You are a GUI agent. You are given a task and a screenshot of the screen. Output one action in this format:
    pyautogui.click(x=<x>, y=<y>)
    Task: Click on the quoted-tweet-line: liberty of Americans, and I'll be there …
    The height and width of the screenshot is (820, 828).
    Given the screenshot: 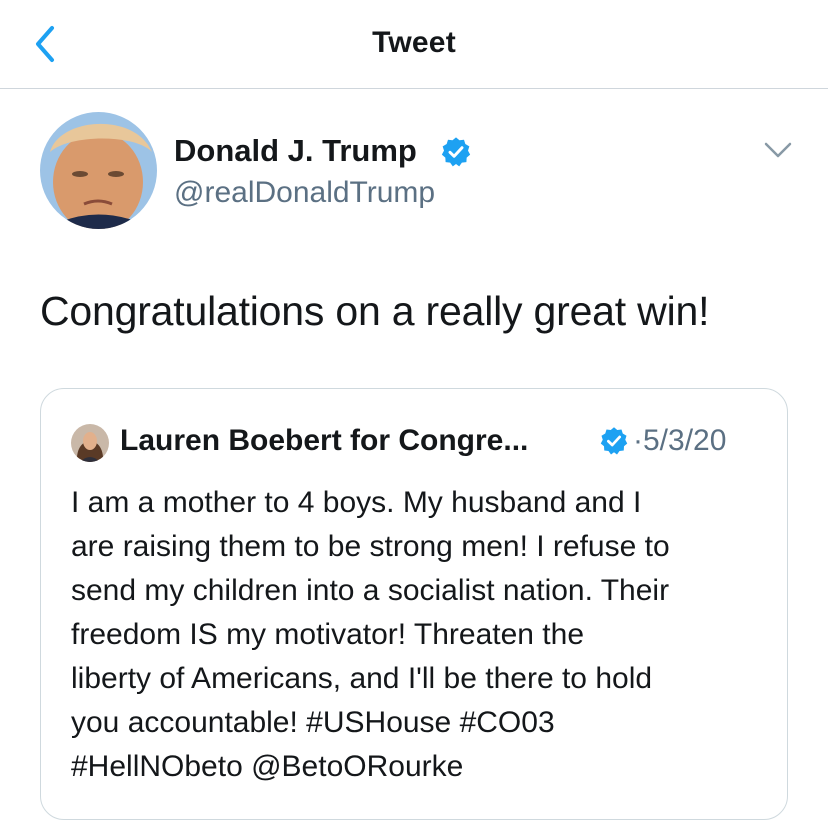 What is the action you would take?
    pyautogui.click(x=362, y=678)
    